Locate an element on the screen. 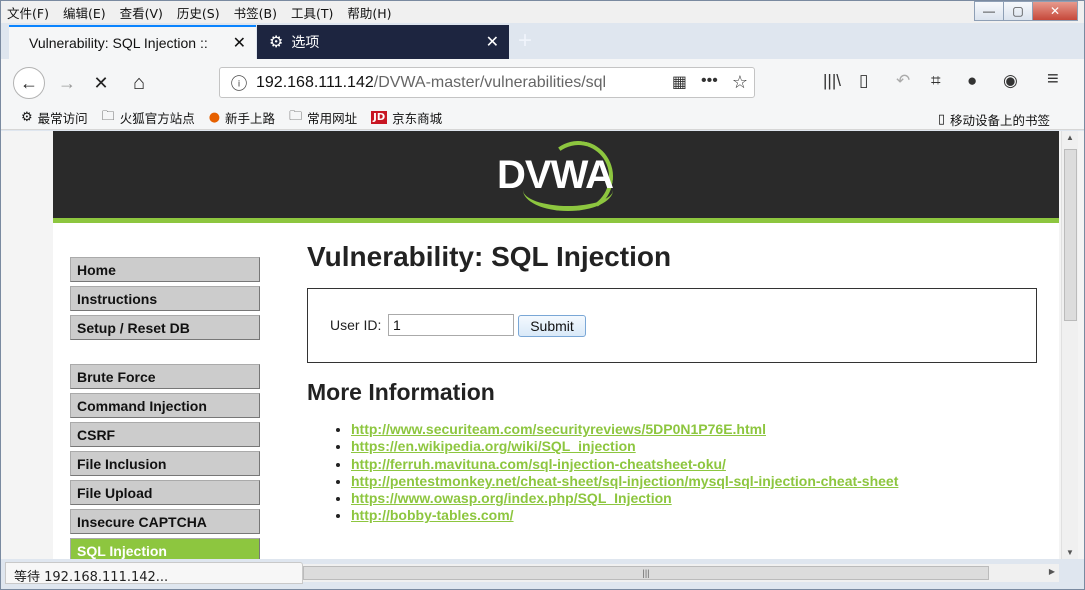  dvwa-header: DVWA is located at coordinates (556, 177).